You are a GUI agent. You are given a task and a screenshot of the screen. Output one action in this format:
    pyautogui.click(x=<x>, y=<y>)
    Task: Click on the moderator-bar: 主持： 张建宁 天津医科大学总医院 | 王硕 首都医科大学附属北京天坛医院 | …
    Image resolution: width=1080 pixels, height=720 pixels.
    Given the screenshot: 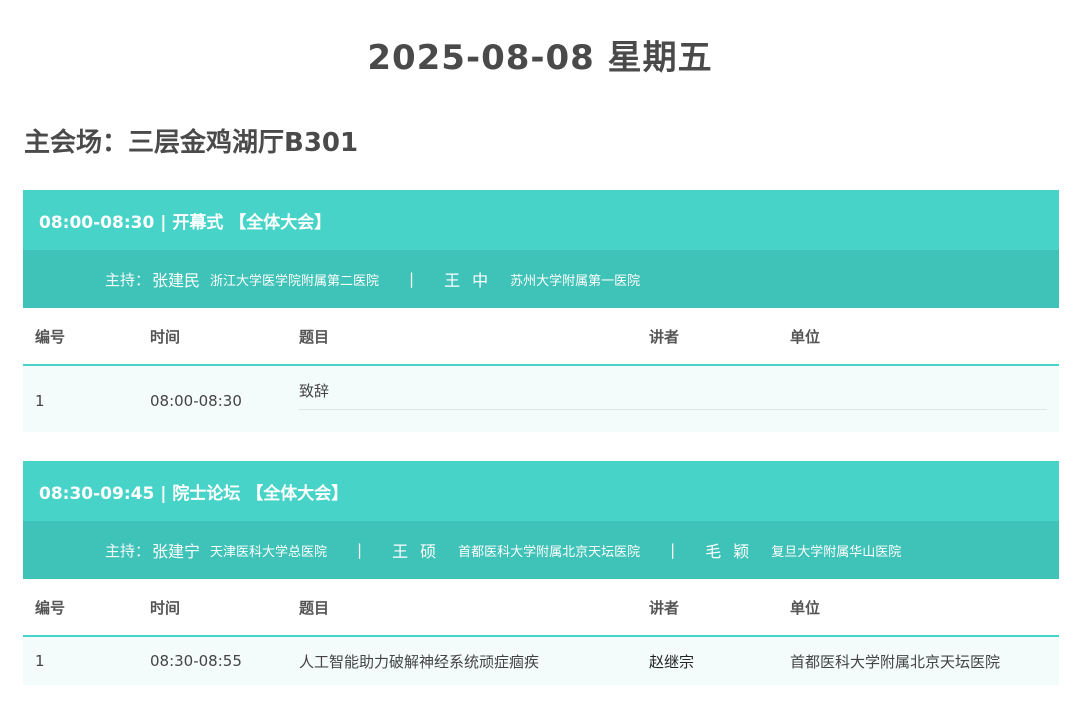 What is the action you would take?
    pyautogui.click(x=541, y=550)
    